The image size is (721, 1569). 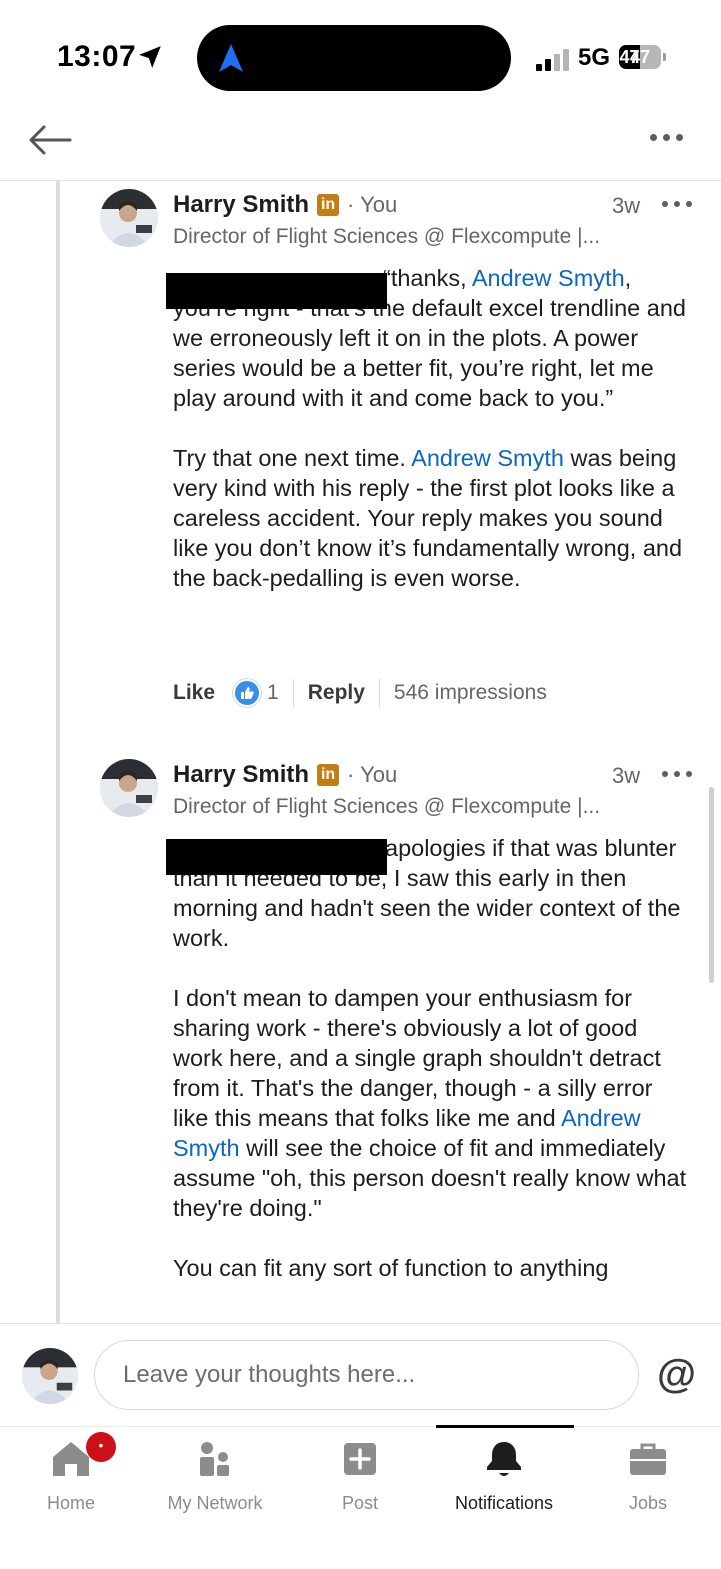 I want to click on tab-jobs: Jobs, so click(x=648, y=1470).